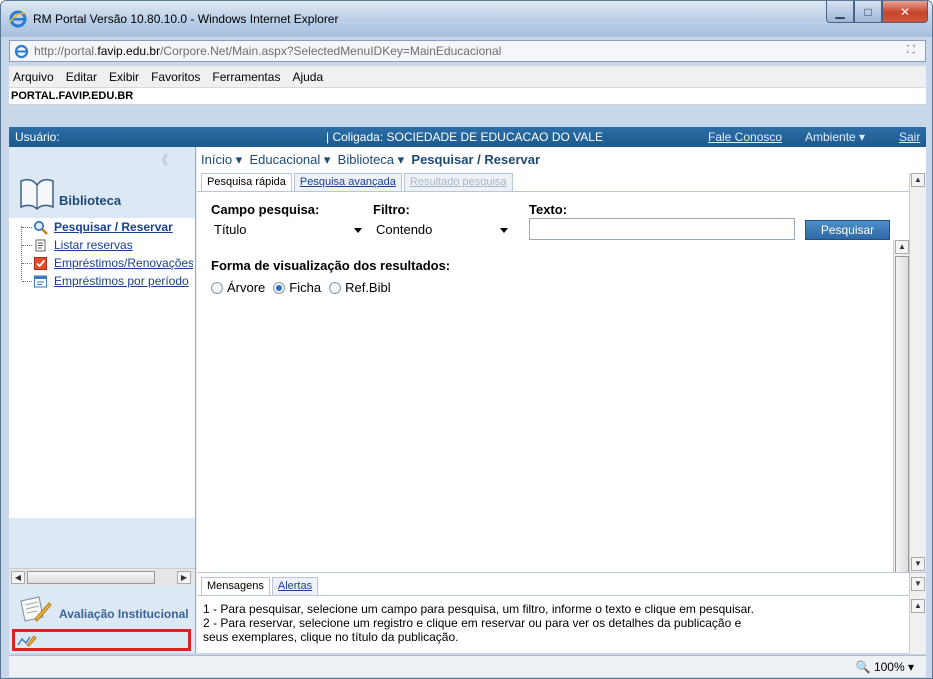 This screenshot has height=679, width=933. Describe the element at coordinates (102, 607) in the screenshot. I see `avaliacao-institucional-header: Avaliação Institucional` at that location.